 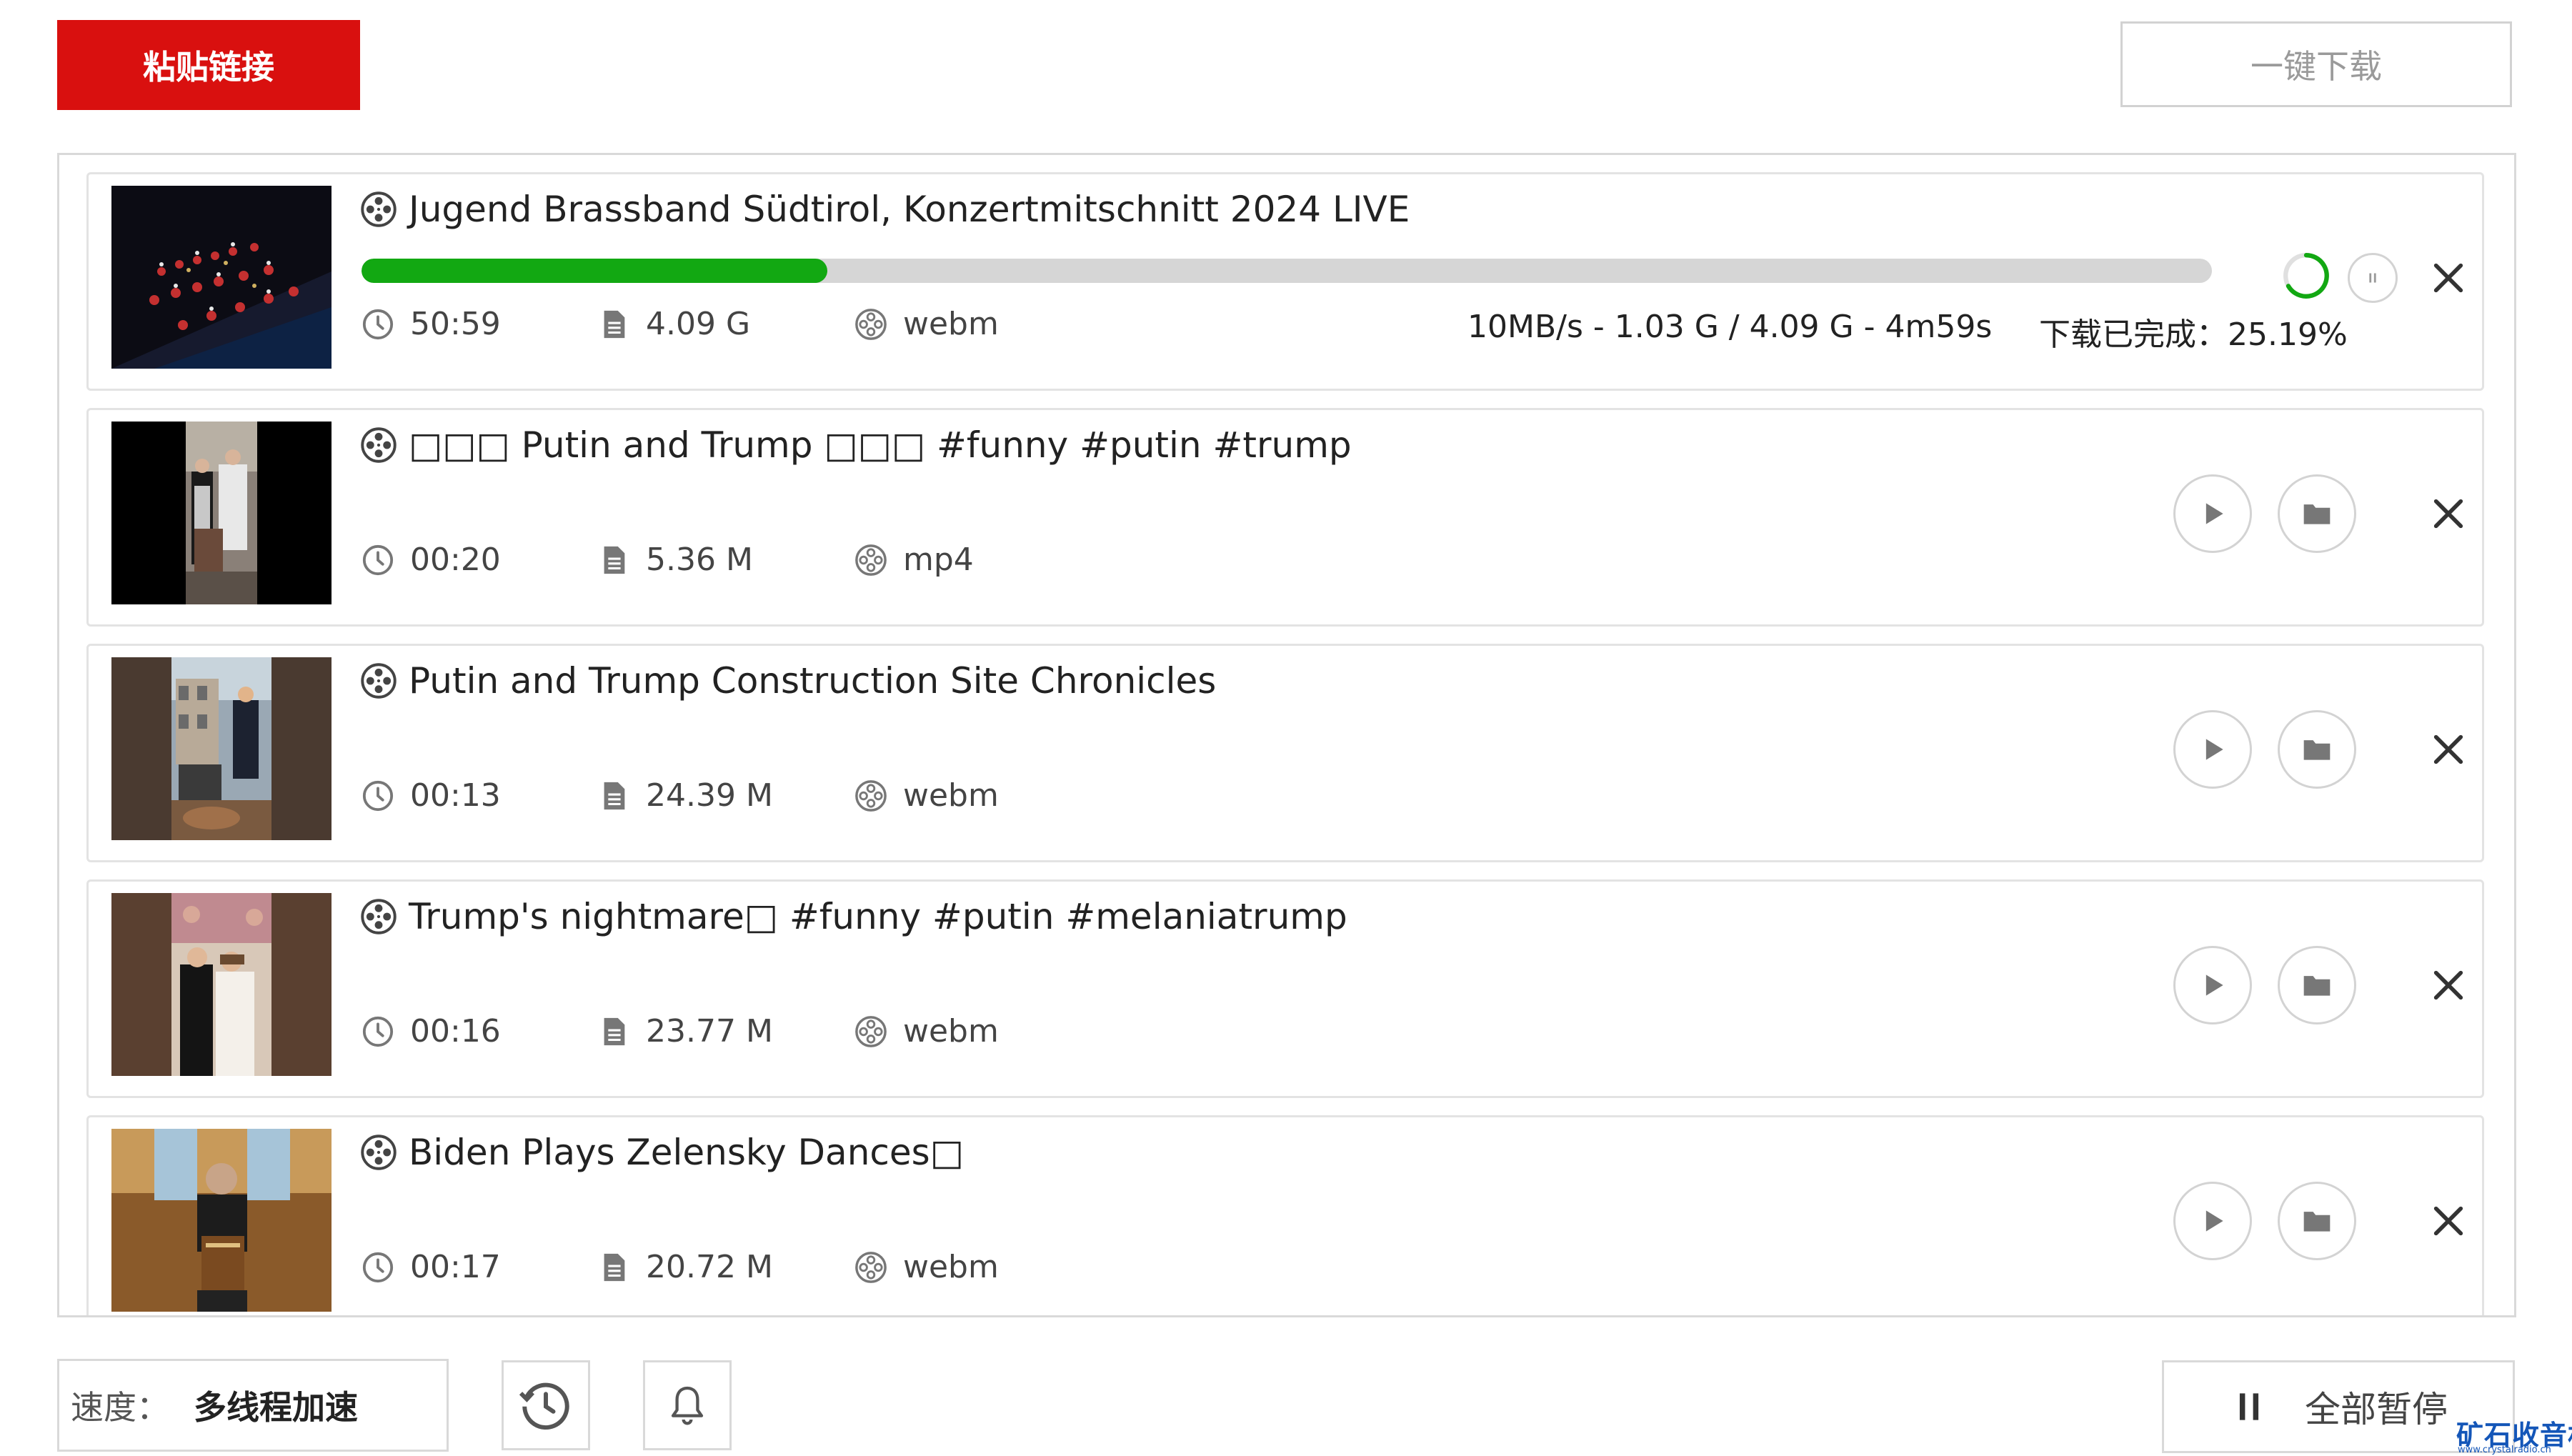 What do you see at coordinates (686, 1152) in the screenshot?
I see `video-title: Biden Plays Zelensky Dances□` at bounding box center [686, 1152].